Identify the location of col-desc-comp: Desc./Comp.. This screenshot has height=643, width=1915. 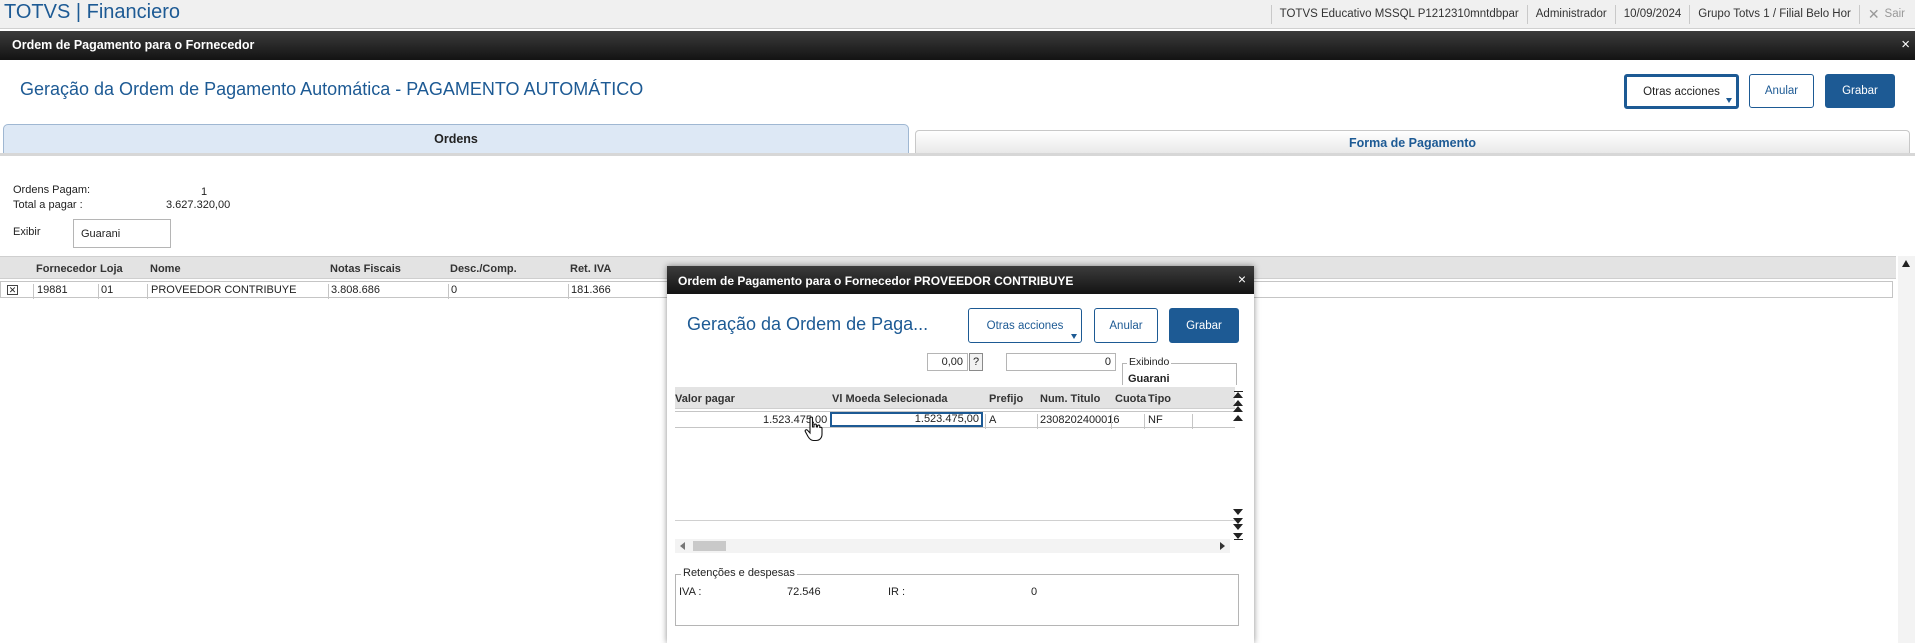
(483, 269).